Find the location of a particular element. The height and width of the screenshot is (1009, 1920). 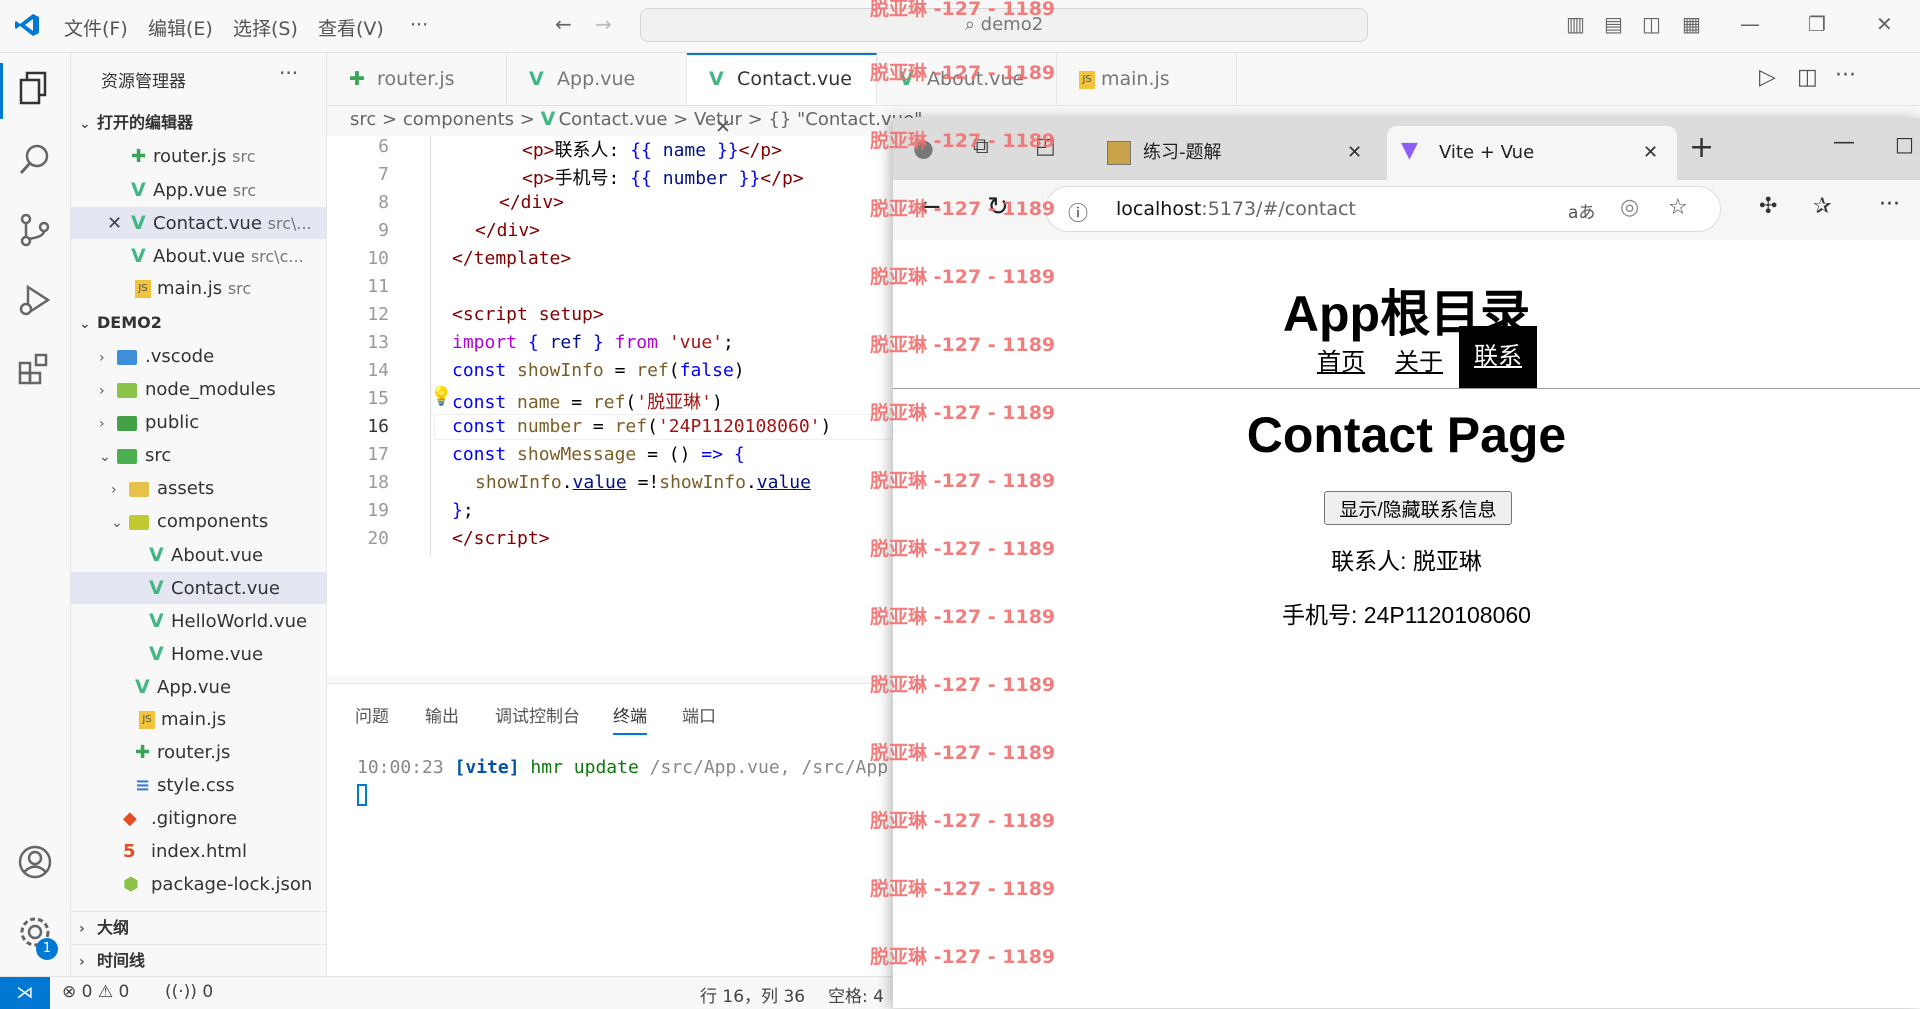

toggle-secondary-sidebar-icon: ◫ is located at coordinates (1651, 24).